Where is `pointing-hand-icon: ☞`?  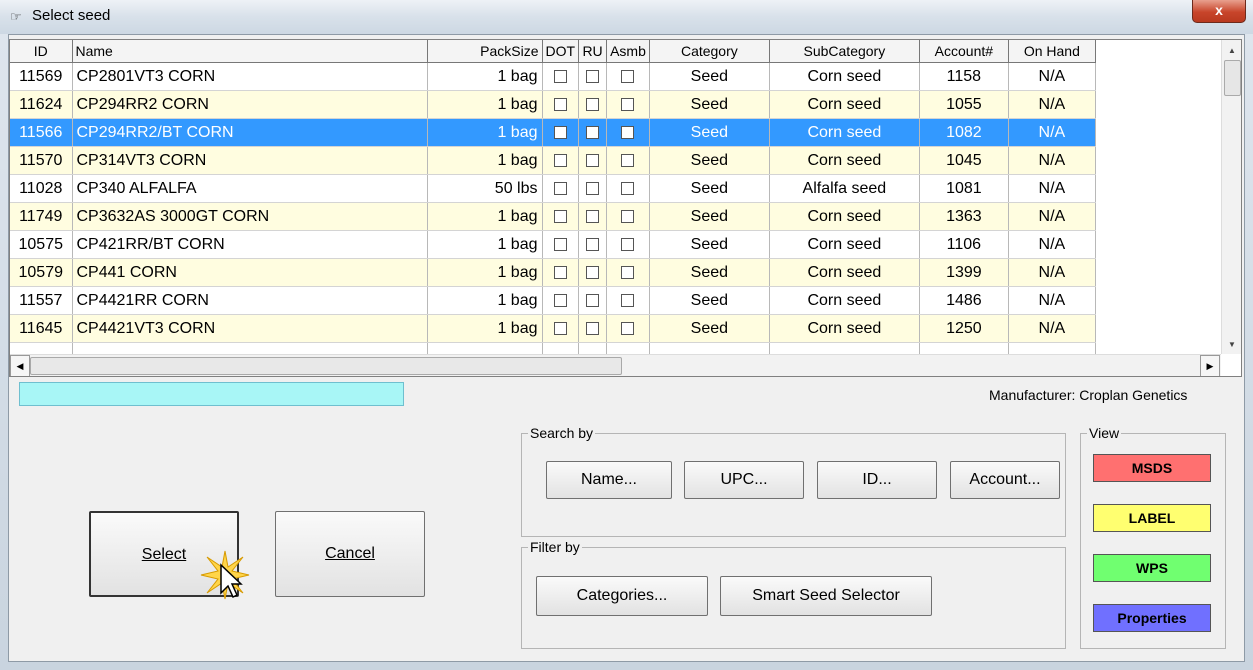
pointing-hand-icon: ☞ is located at coordinates (16, 16).